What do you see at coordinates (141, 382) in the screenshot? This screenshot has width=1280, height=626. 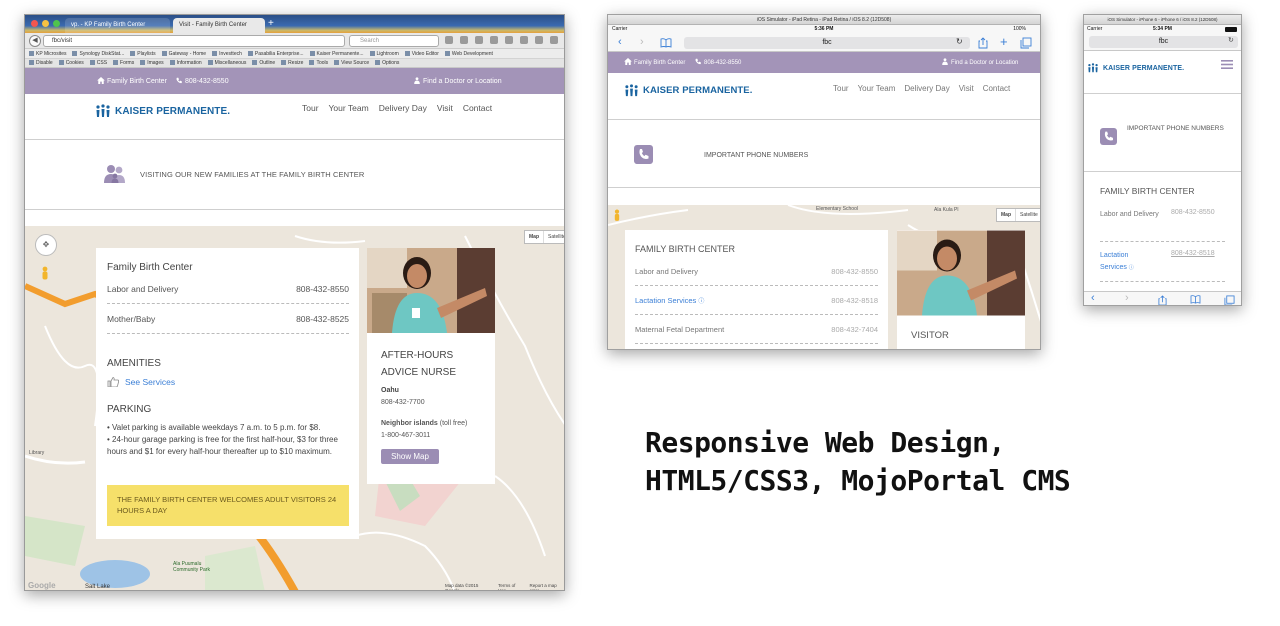 I see `see-services-link: See Services` at bounding box center [141, 382].